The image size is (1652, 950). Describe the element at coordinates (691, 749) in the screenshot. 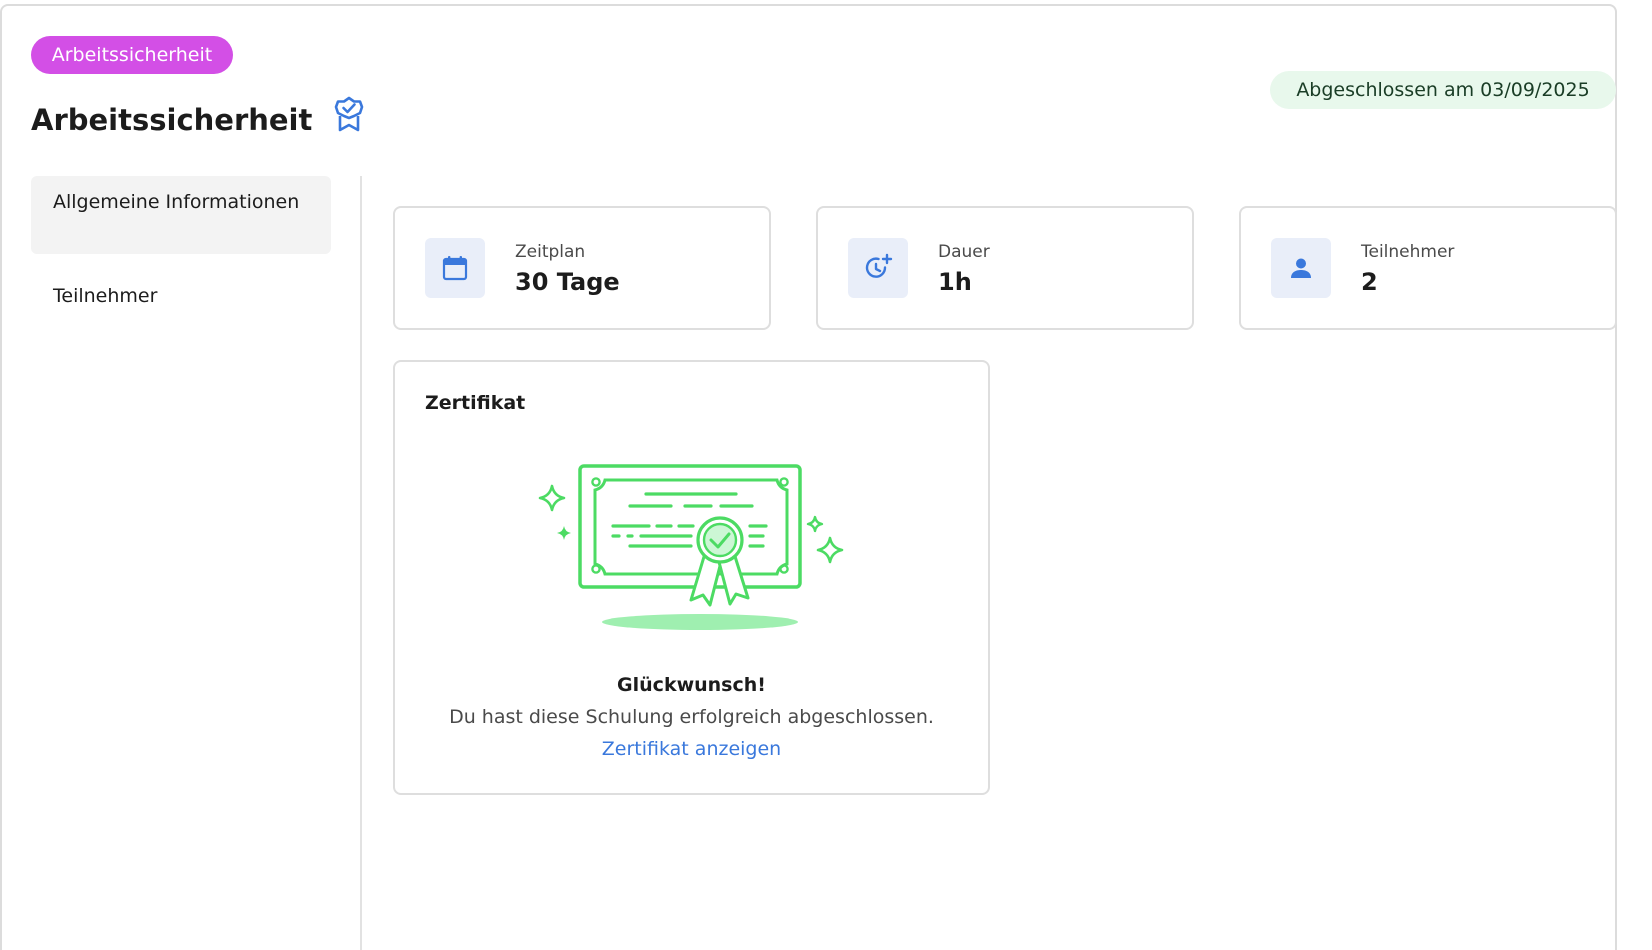

I see `view-certificate-link: Zertifikat anzeigen` at that location.